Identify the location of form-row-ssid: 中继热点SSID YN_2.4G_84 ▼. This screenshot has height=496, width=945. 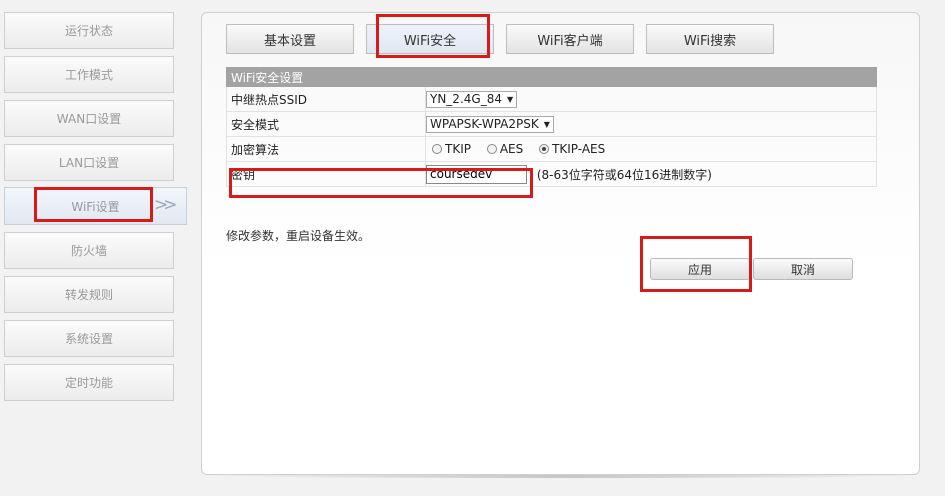
(551, 99).